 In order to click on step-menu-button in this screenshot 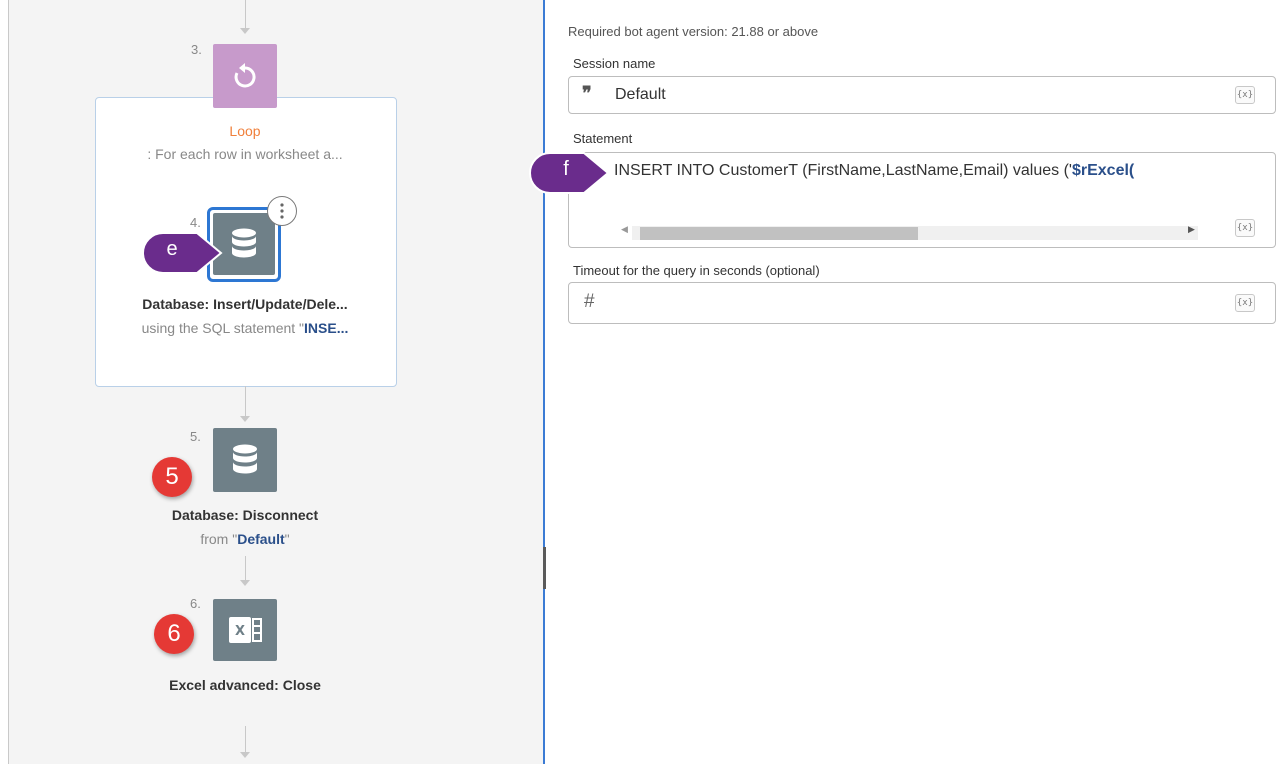, I will do `click(282, 211)`.